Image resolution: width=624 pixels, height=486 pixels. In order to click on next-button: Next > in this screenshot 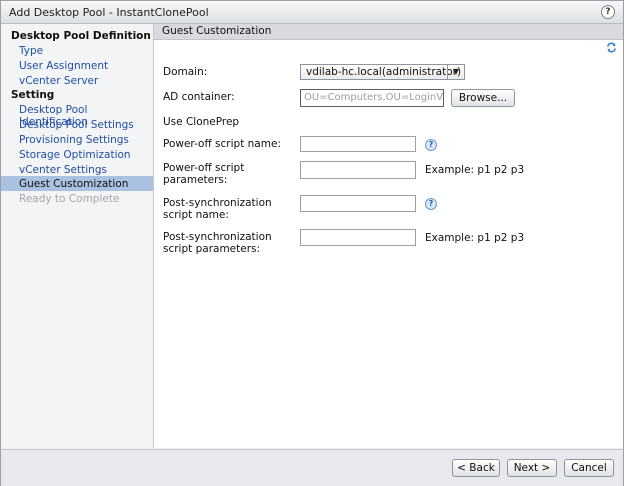, I will do `click(532, 468)`.